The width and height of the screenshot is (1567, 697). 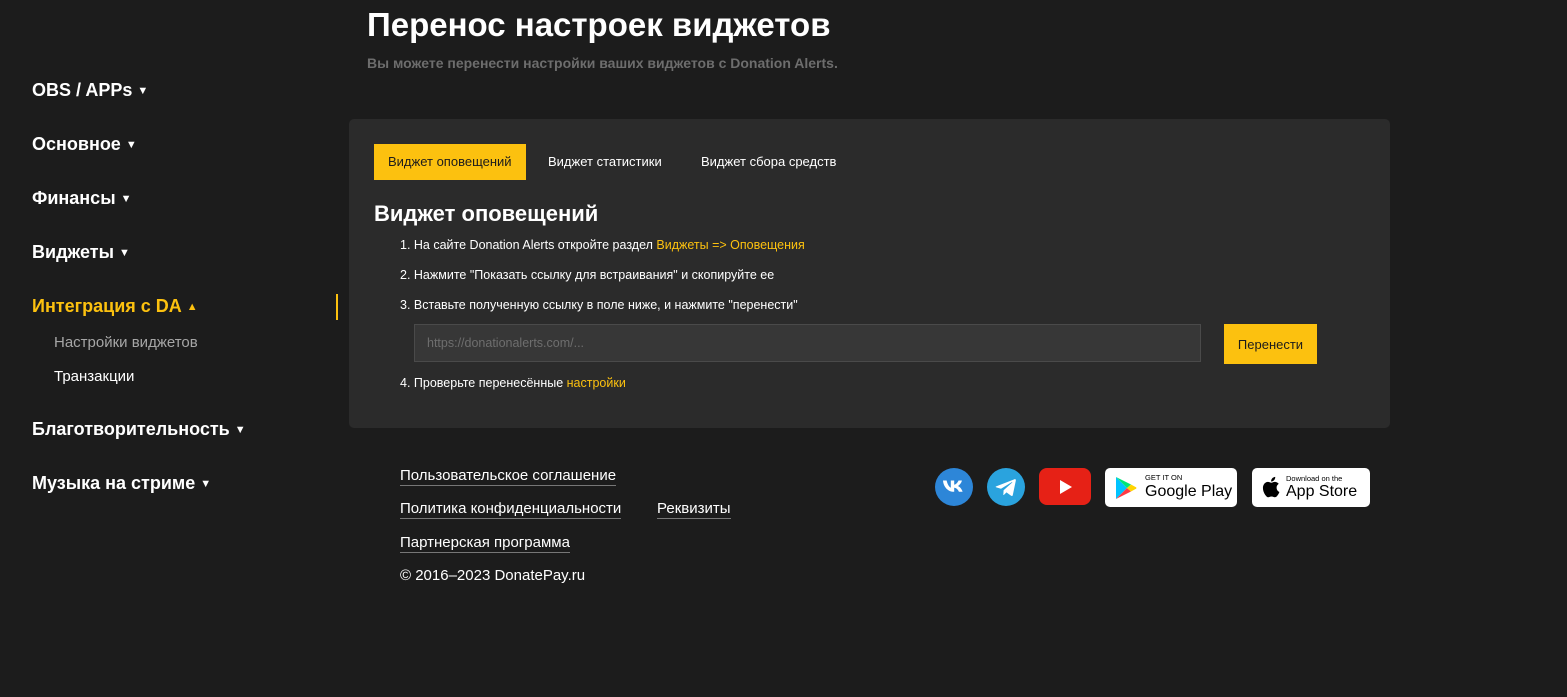 I want to click on sidebar-item-charity: Благотворительность ▼, so click(x=139, y=429).